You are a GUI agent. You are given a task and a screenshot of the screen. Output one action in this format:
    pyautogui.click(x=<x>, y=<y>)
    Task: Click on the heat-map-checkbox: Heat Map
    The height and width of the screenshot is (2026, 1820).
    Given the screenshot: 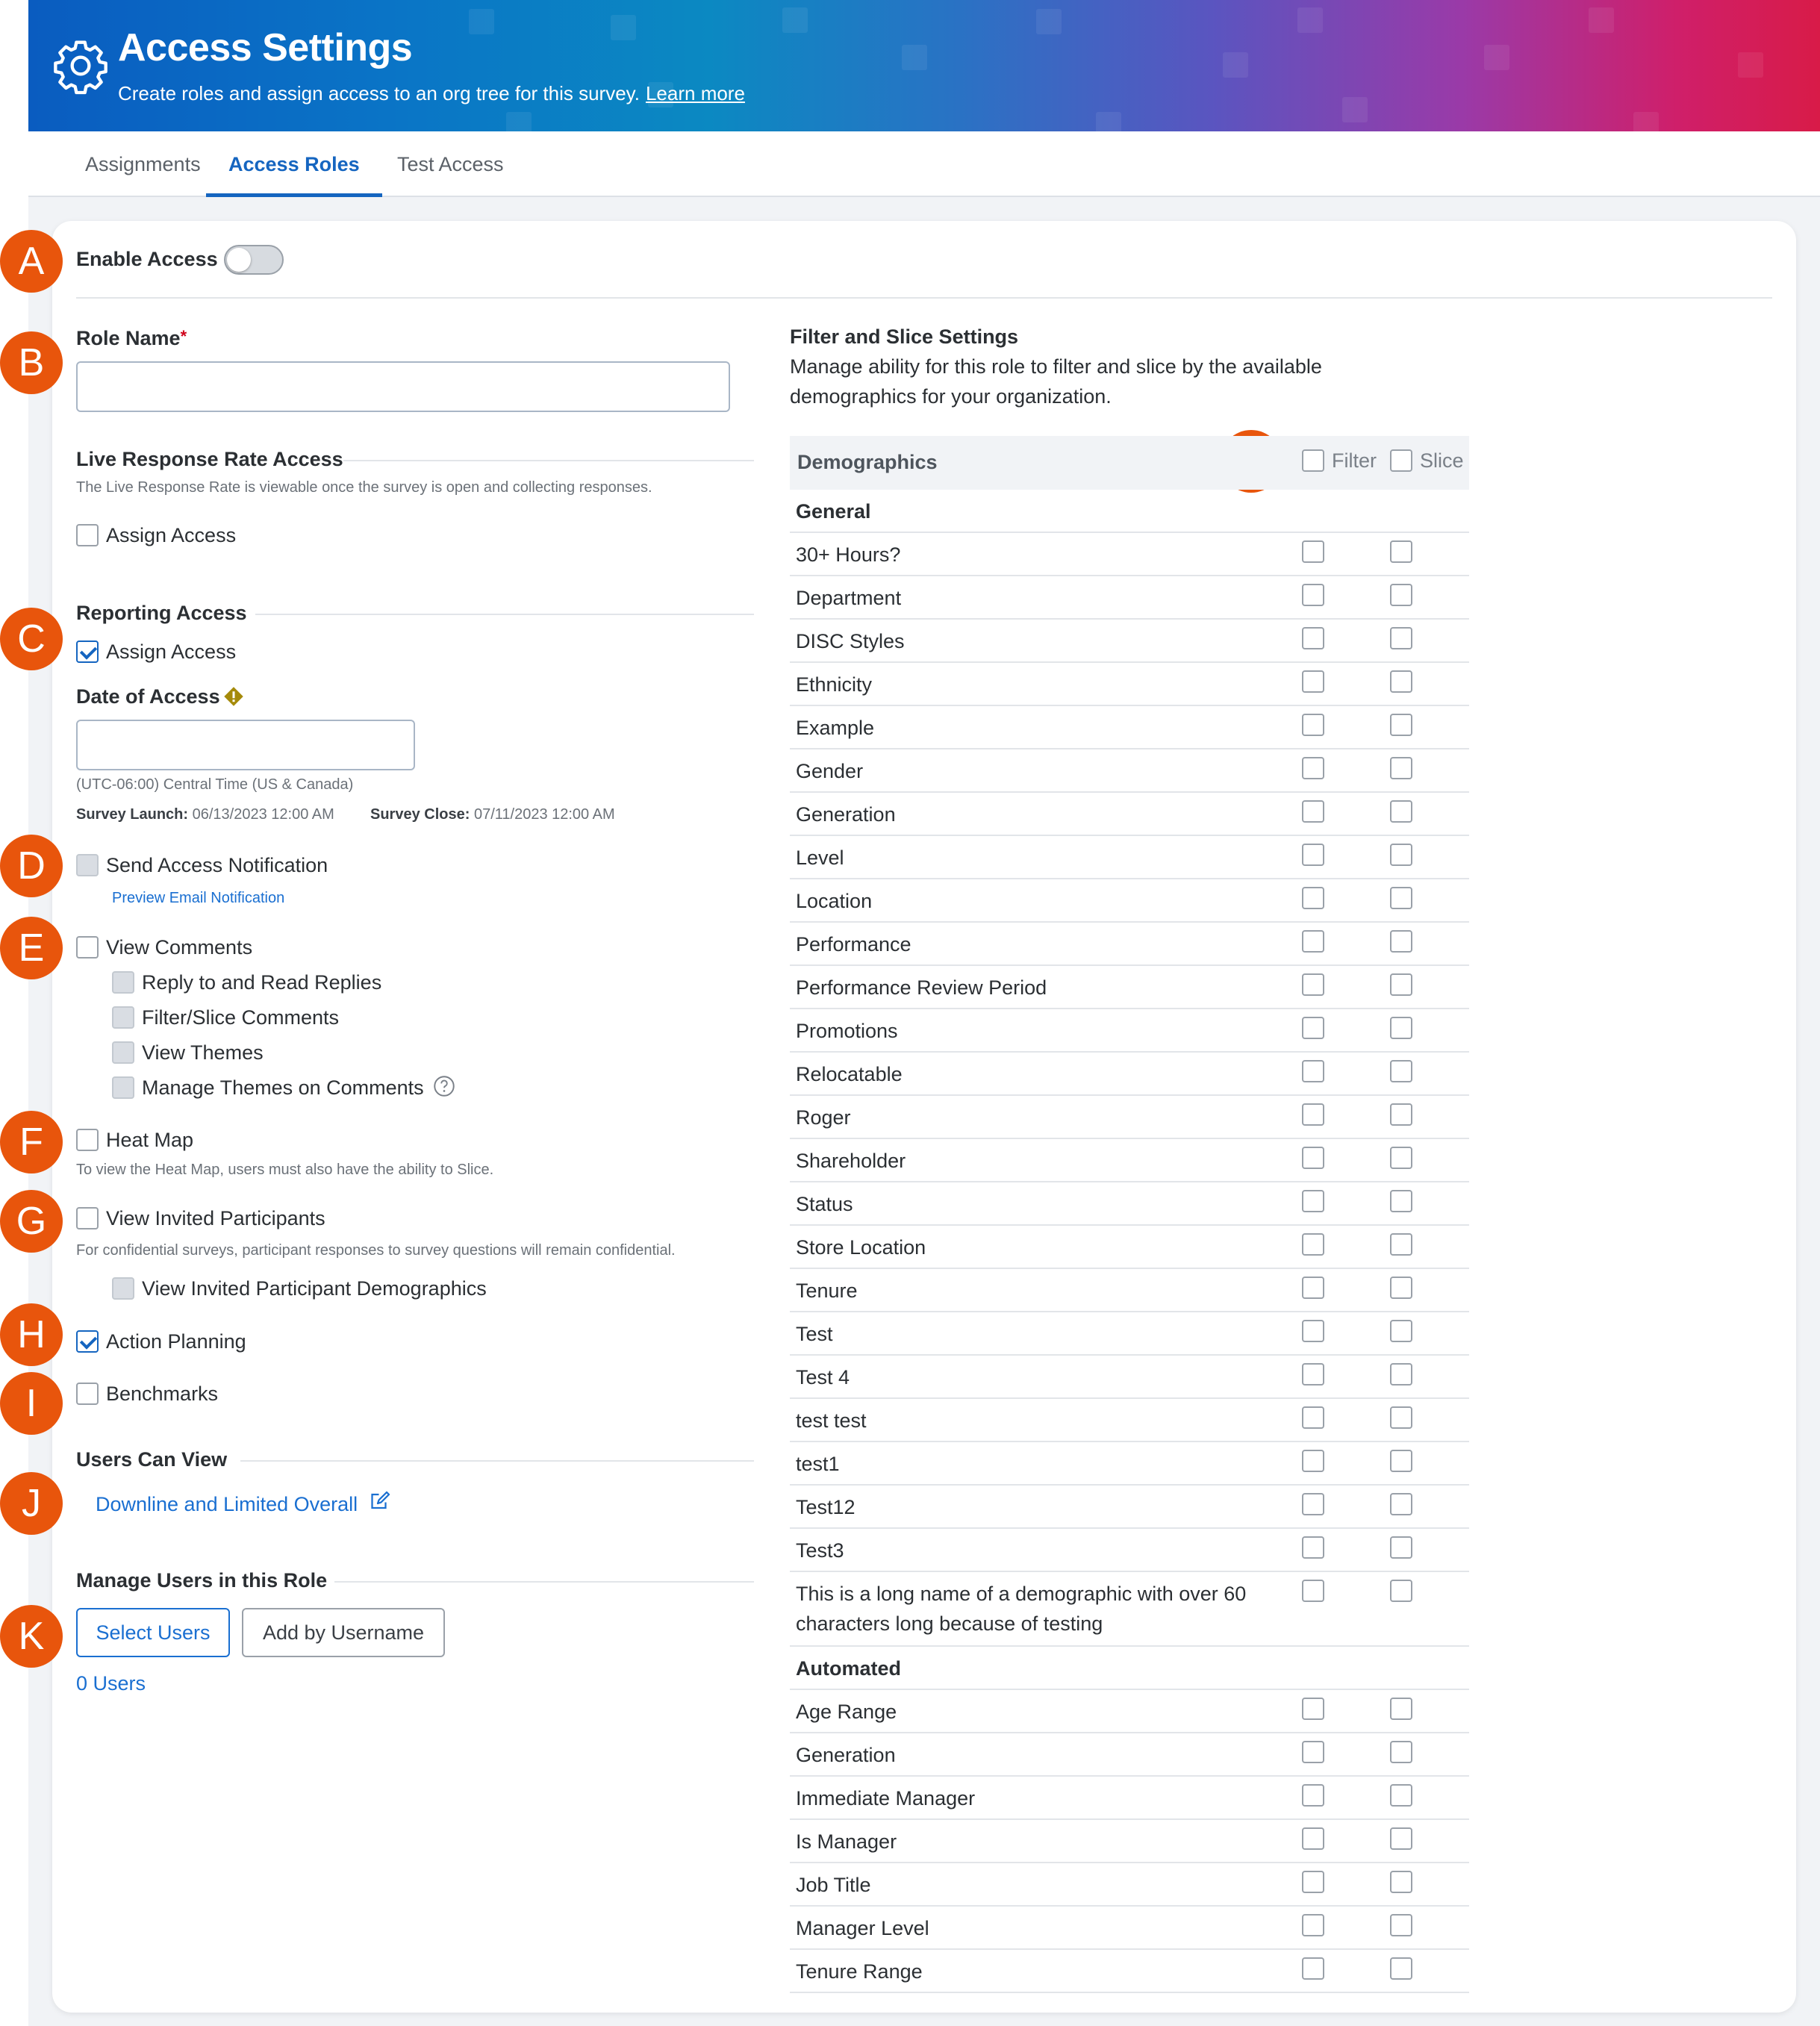 What is the action you would take?
    pyautogui.click(x=188, y=1140)
    